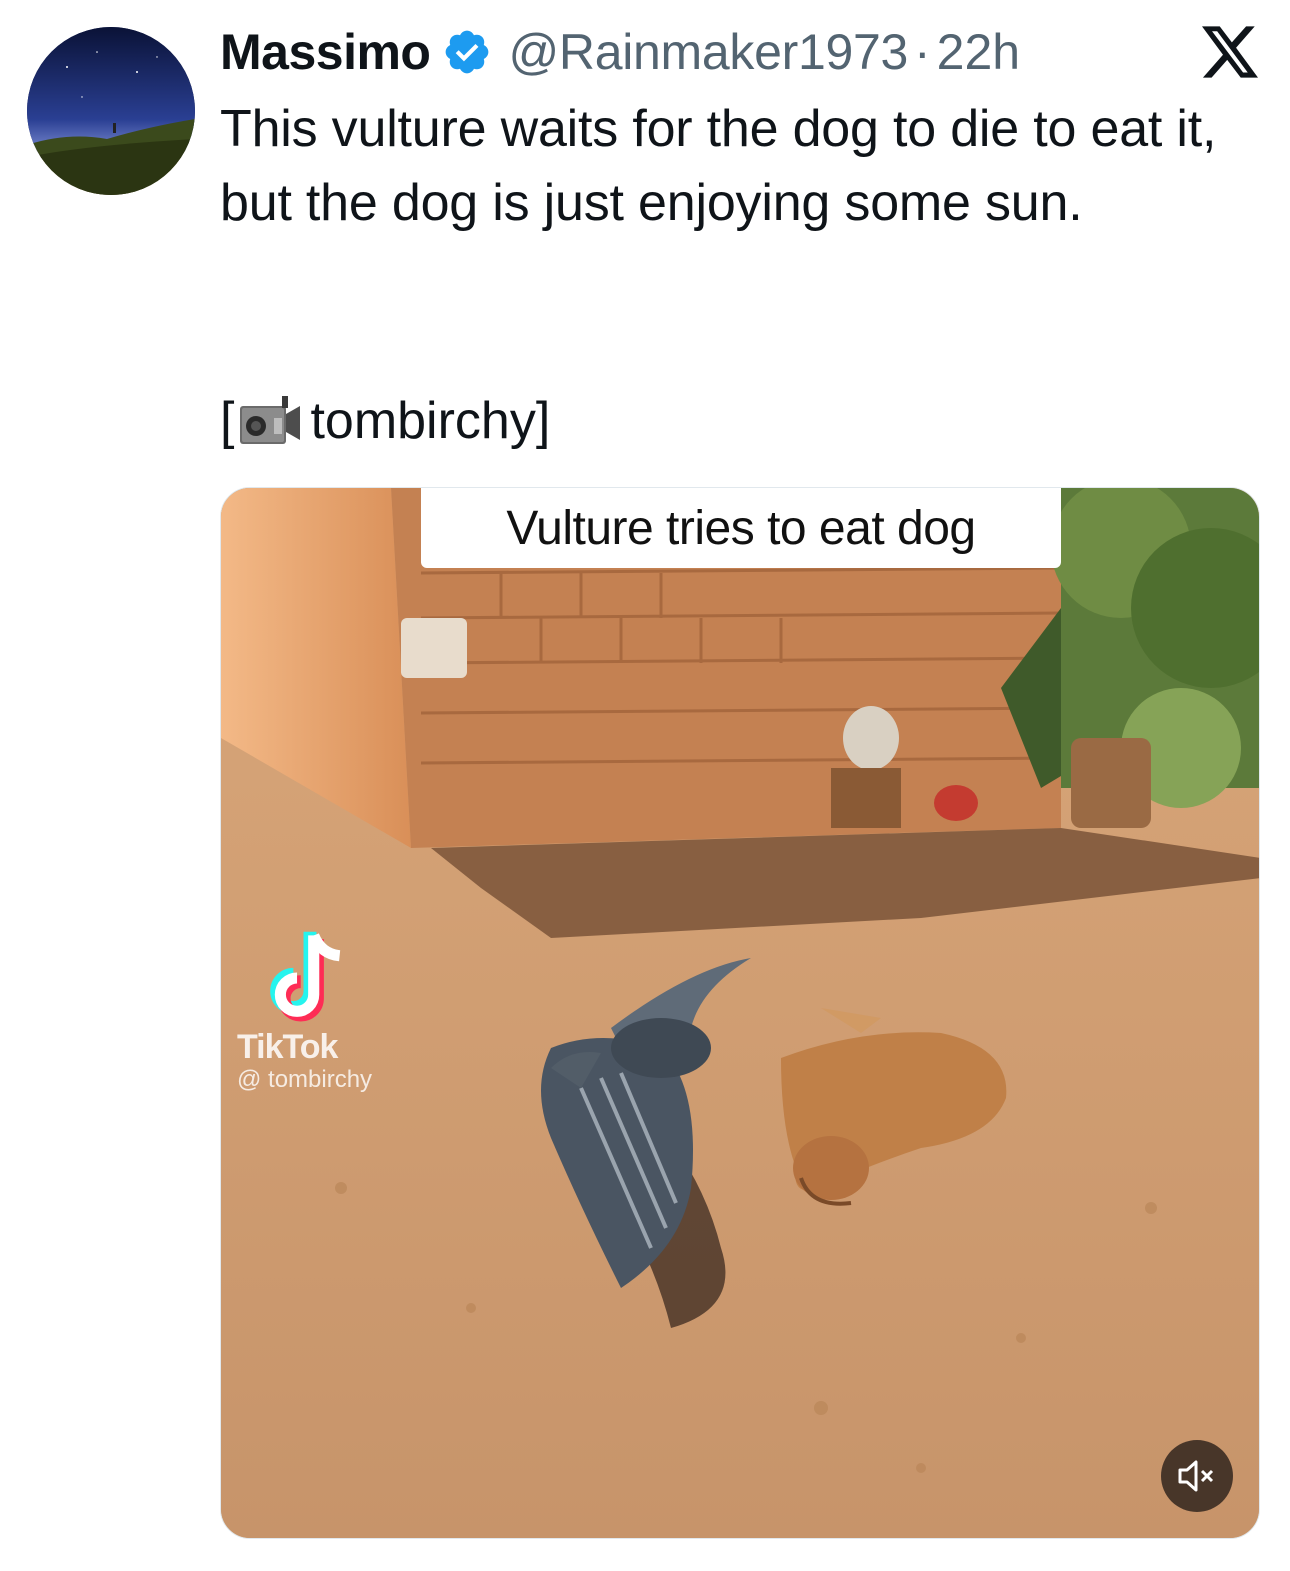 This screenshot has width=1290, height=1571. I want to click on tiktok-app-label: TikTok, so click(287, 1047).